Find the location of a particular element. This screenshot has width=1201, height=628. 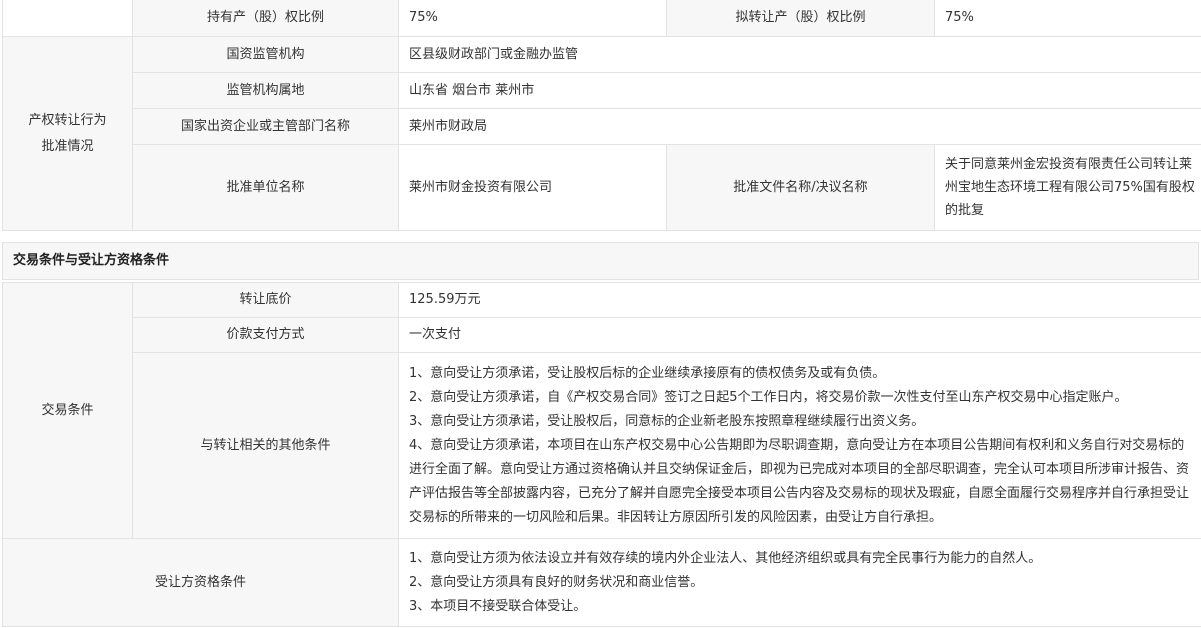

payment-label: 价款支付方式 is located at coordinates (265, 335).